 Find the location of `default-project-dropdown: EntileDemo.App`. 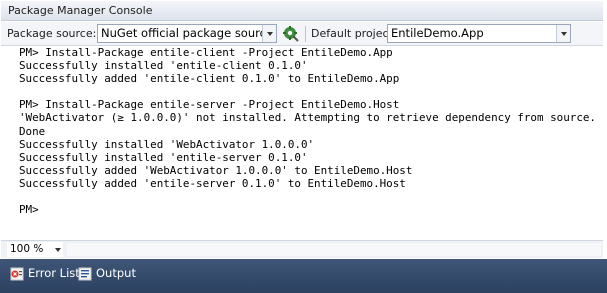

default-project-dropdown: EntileDemo.App is located at coordinates (479, 33).